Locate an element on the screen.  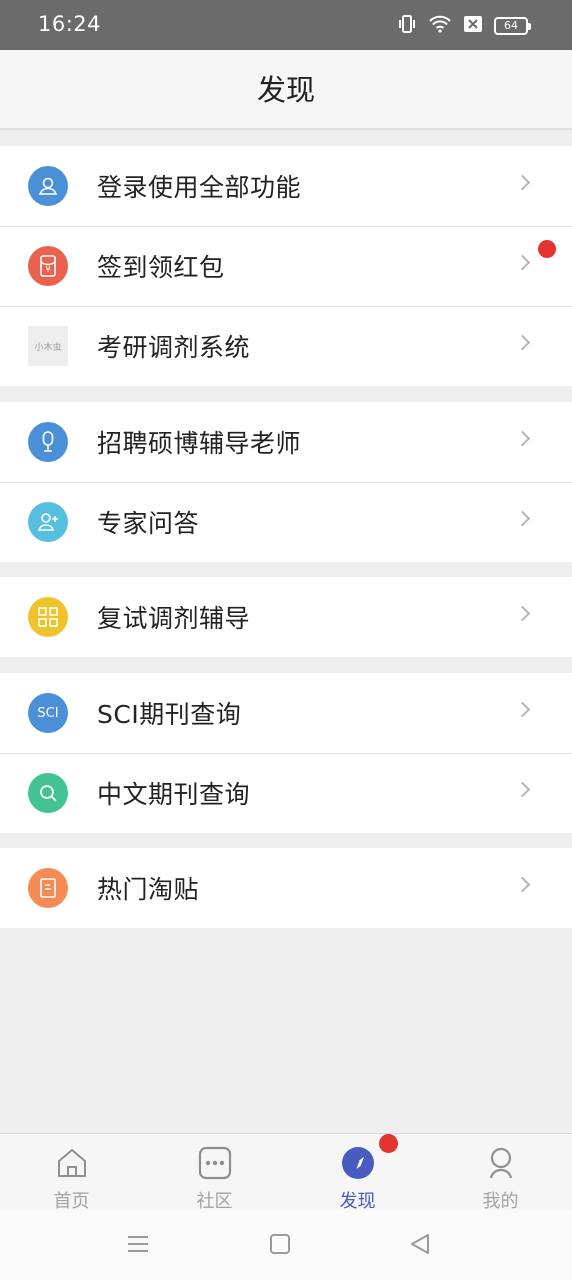
menu-group-experts: 招聘硕博辅导老师 专家问答 is located at coordinates (286, 482).